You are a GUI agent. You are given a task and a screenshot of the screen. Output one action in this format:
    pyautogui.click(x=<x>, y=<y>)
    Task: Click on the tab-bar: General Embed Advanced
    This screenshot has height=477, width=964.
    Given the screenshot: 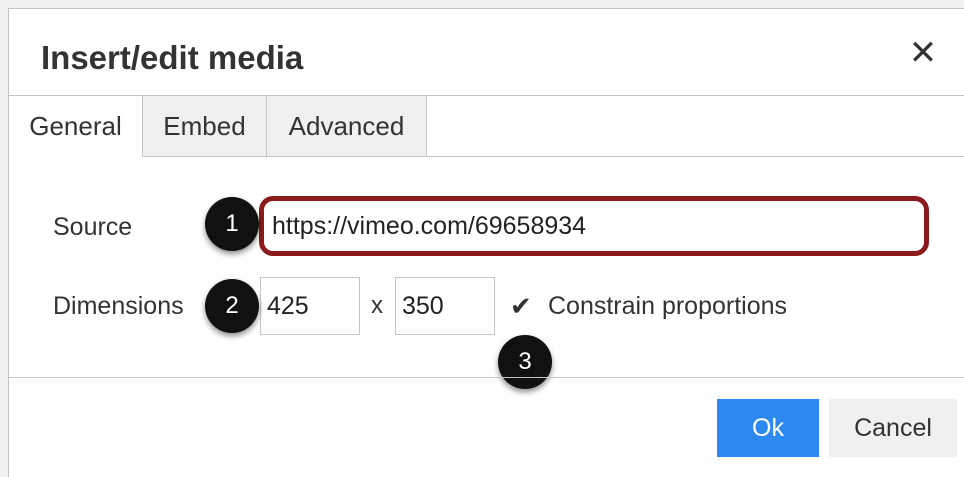 What is the action you would take?
    pyautogui.click(x=486, y=126)
    